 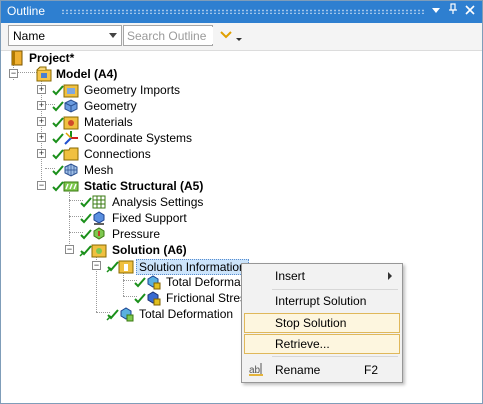 What do you see at coordinates (311, 323) in the screenshot?
I see `menu-item-label: Stop Solution` at bounding box center [311, 323].